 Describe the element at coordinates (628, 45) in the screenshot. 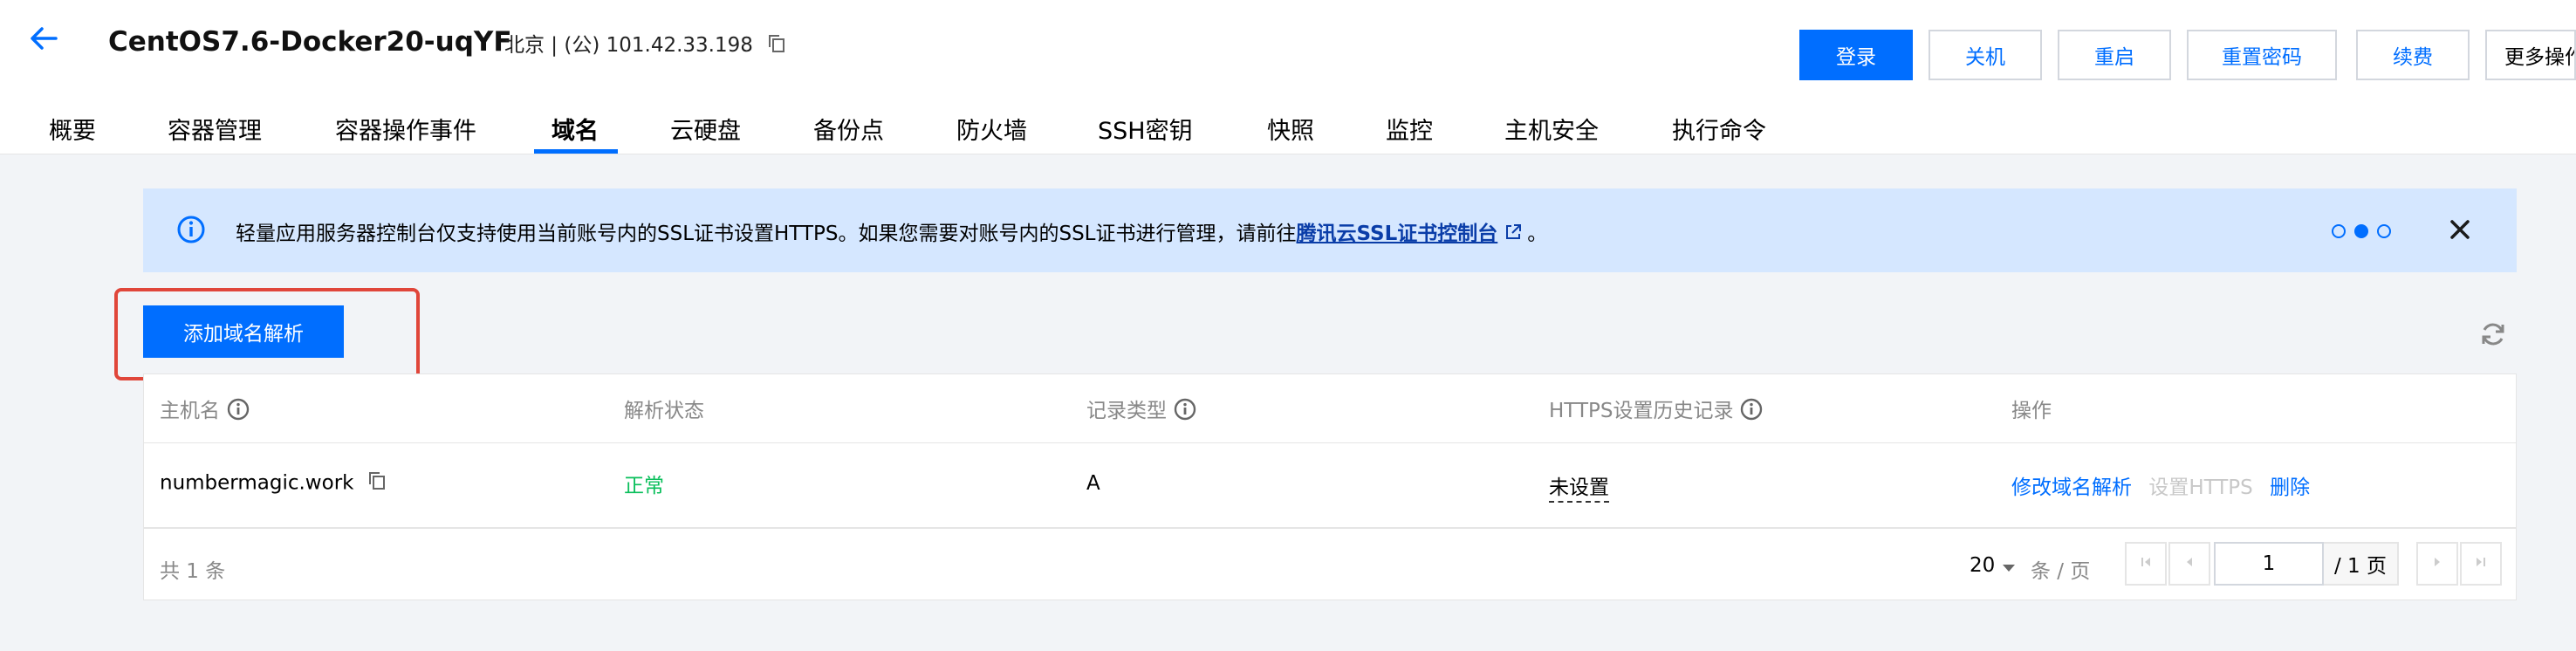

I see `region-ip-text: 北京 | (公) 101.42.33.198` at that location.